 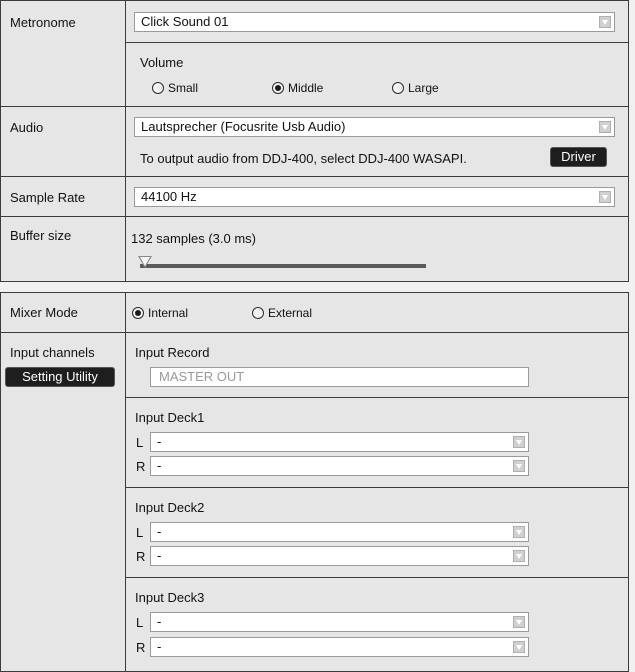 What do you see at coordinates (339, 647) in the screenshot?
I see `deck3-r-select: -` at bounding box center [339, 647].